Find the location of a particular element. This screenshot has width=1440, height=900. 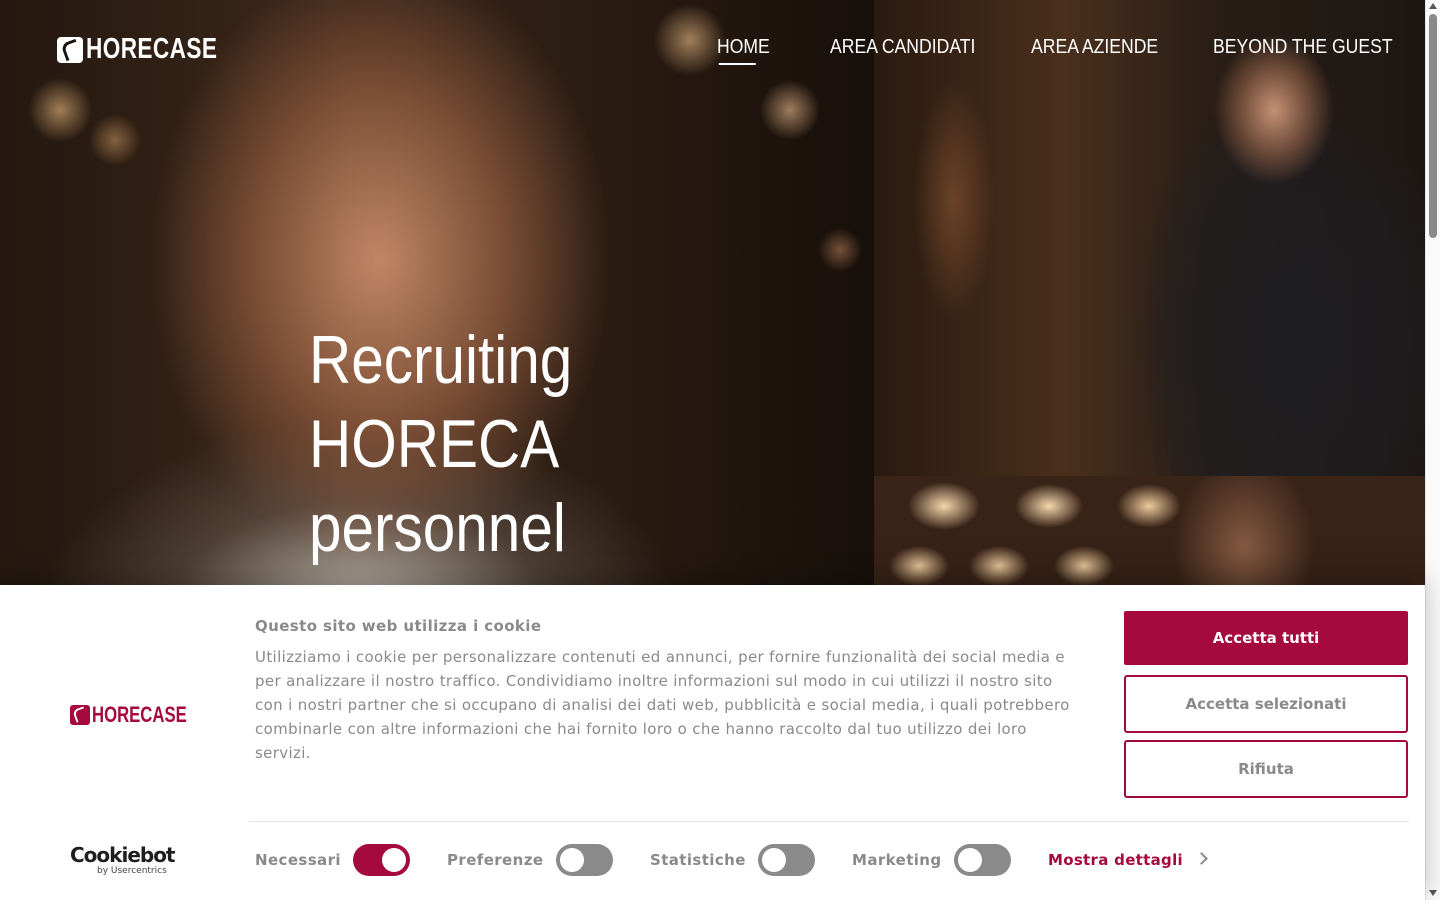

toggle-marketing is located at coordinates (982, 860).